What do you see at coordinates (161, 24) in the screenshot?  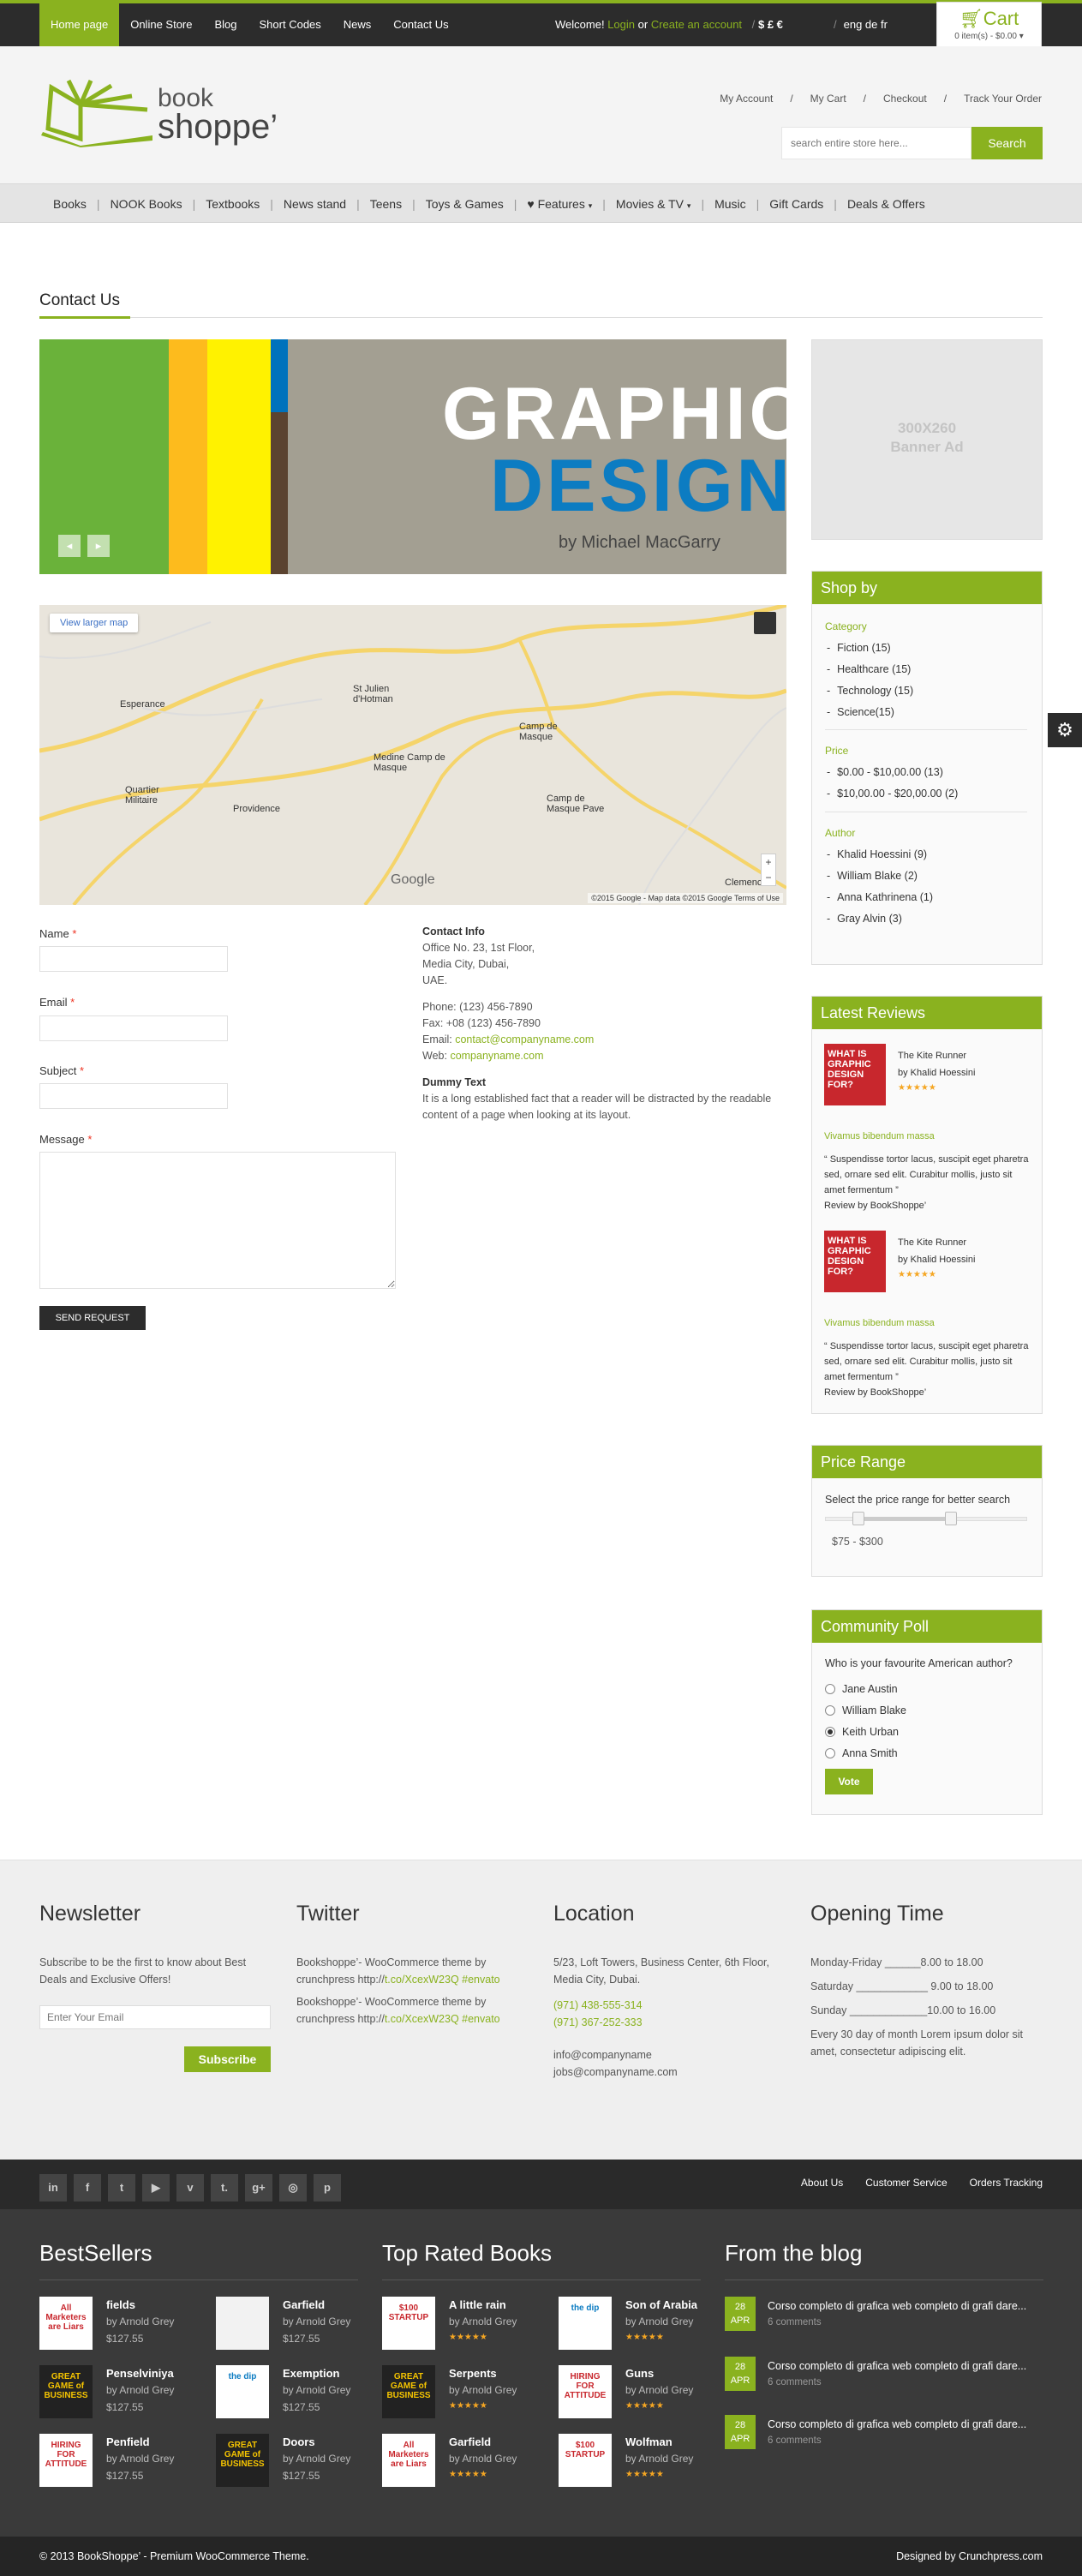 I see `nav-online-store: Online Store` at bounding box center [161, 24].